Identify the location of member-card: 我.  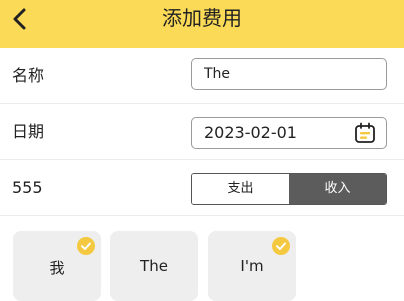
(57, 266).